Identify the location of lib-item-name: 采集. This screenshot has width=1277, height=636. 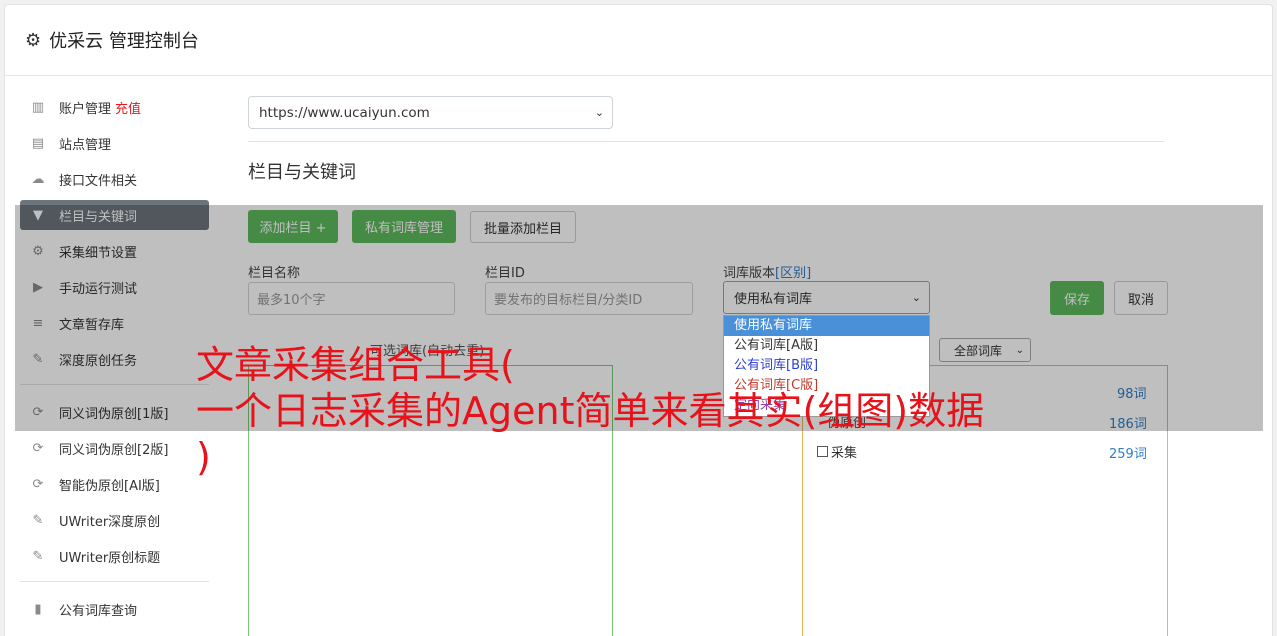
(844, 453).